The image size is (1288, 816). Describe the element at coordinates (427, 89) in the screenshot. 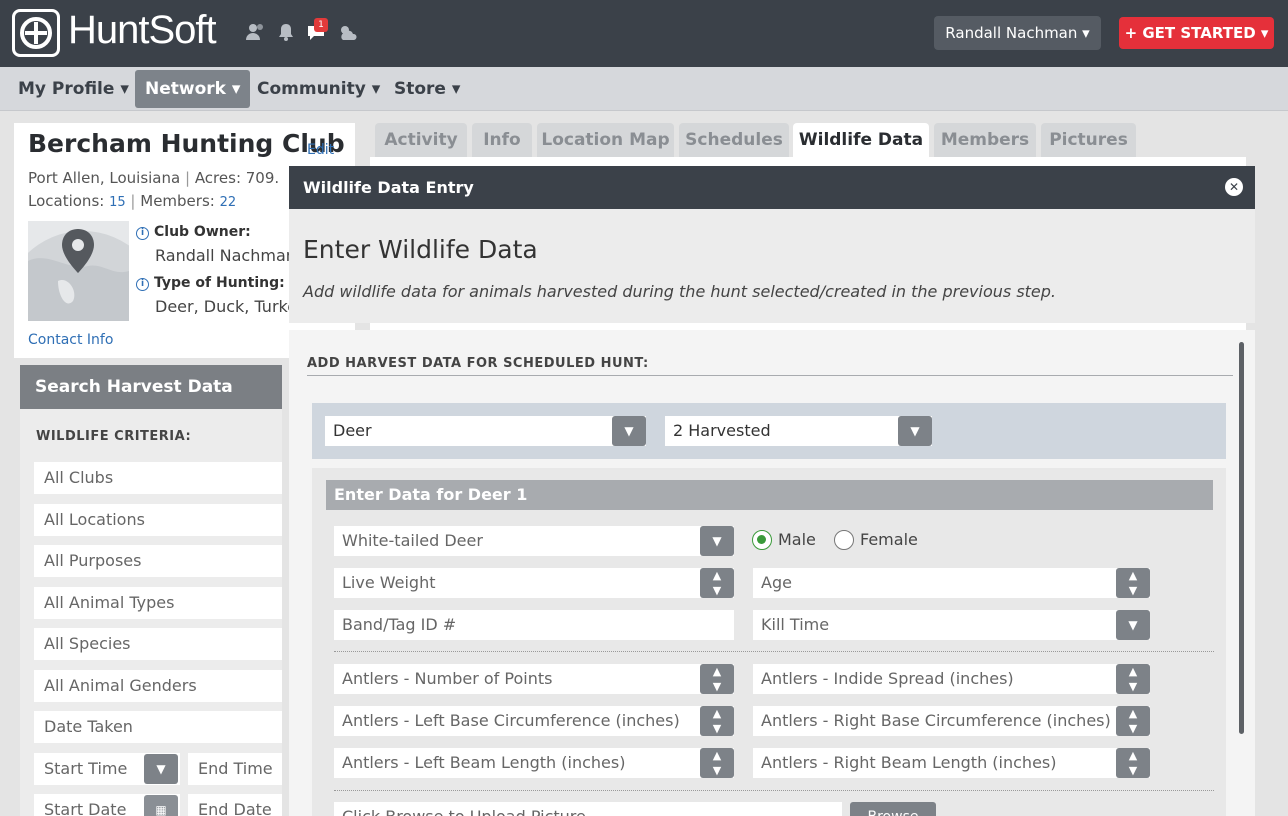

I see `nav-store: Store ▾` at that location.